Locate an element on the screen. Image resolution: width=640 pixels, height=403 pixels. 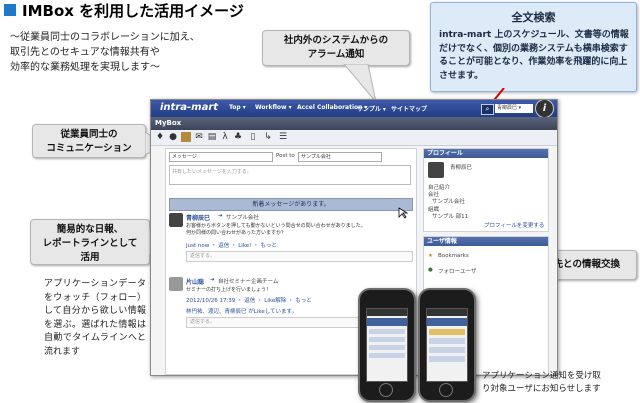
post-input: 共有したいメッセージを入力する。 is located at coordinates (290, 175).